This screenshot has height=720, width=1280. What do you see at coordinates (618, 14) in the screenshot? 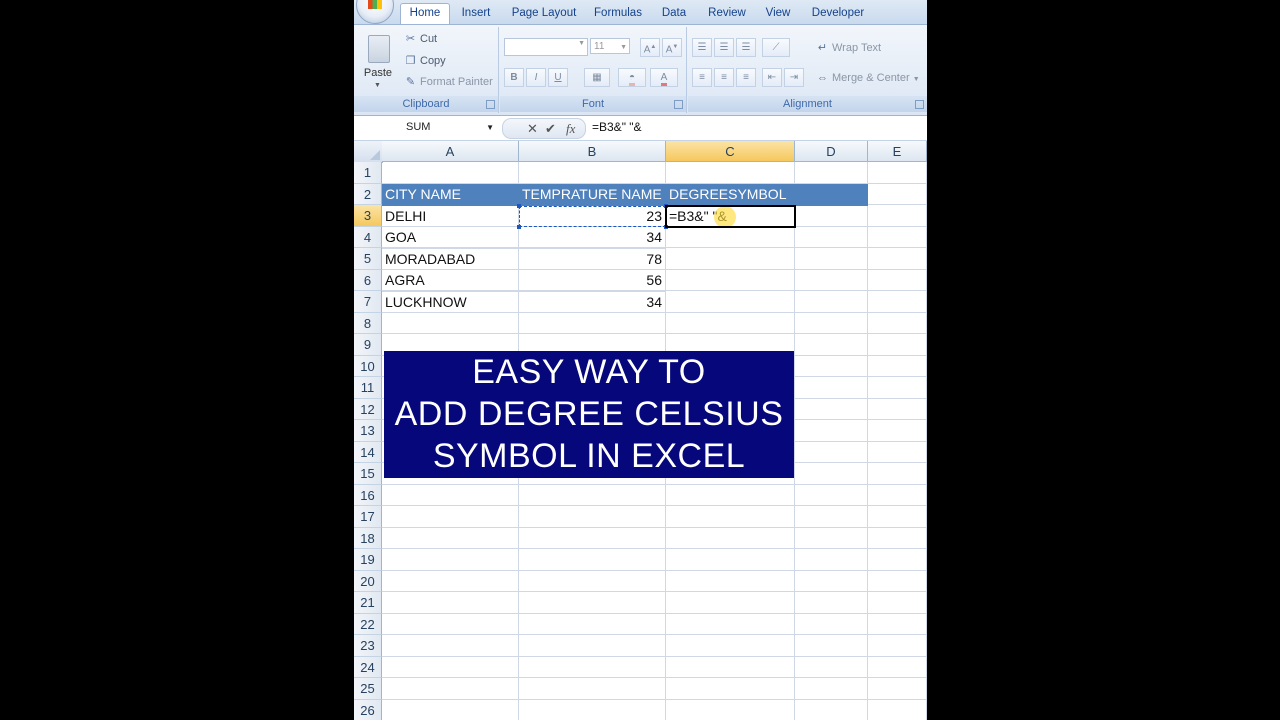
I see `tab-formulas: Formulas` at bounding box center [618, 14].